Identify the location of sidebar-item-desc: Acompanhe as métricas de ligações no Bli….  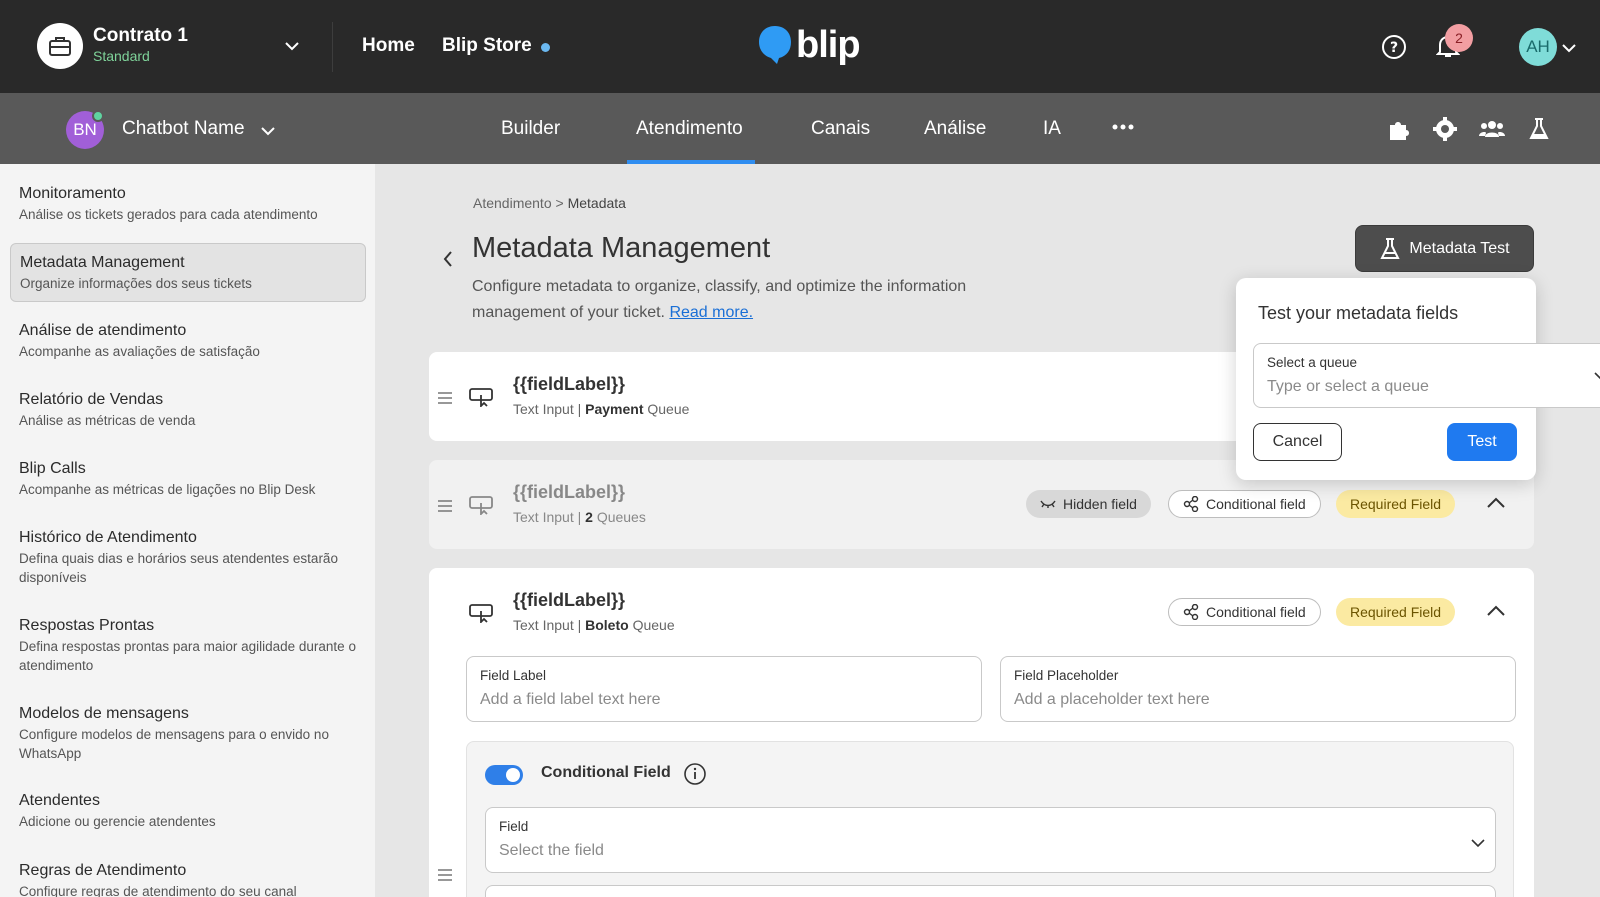
(167, 489).